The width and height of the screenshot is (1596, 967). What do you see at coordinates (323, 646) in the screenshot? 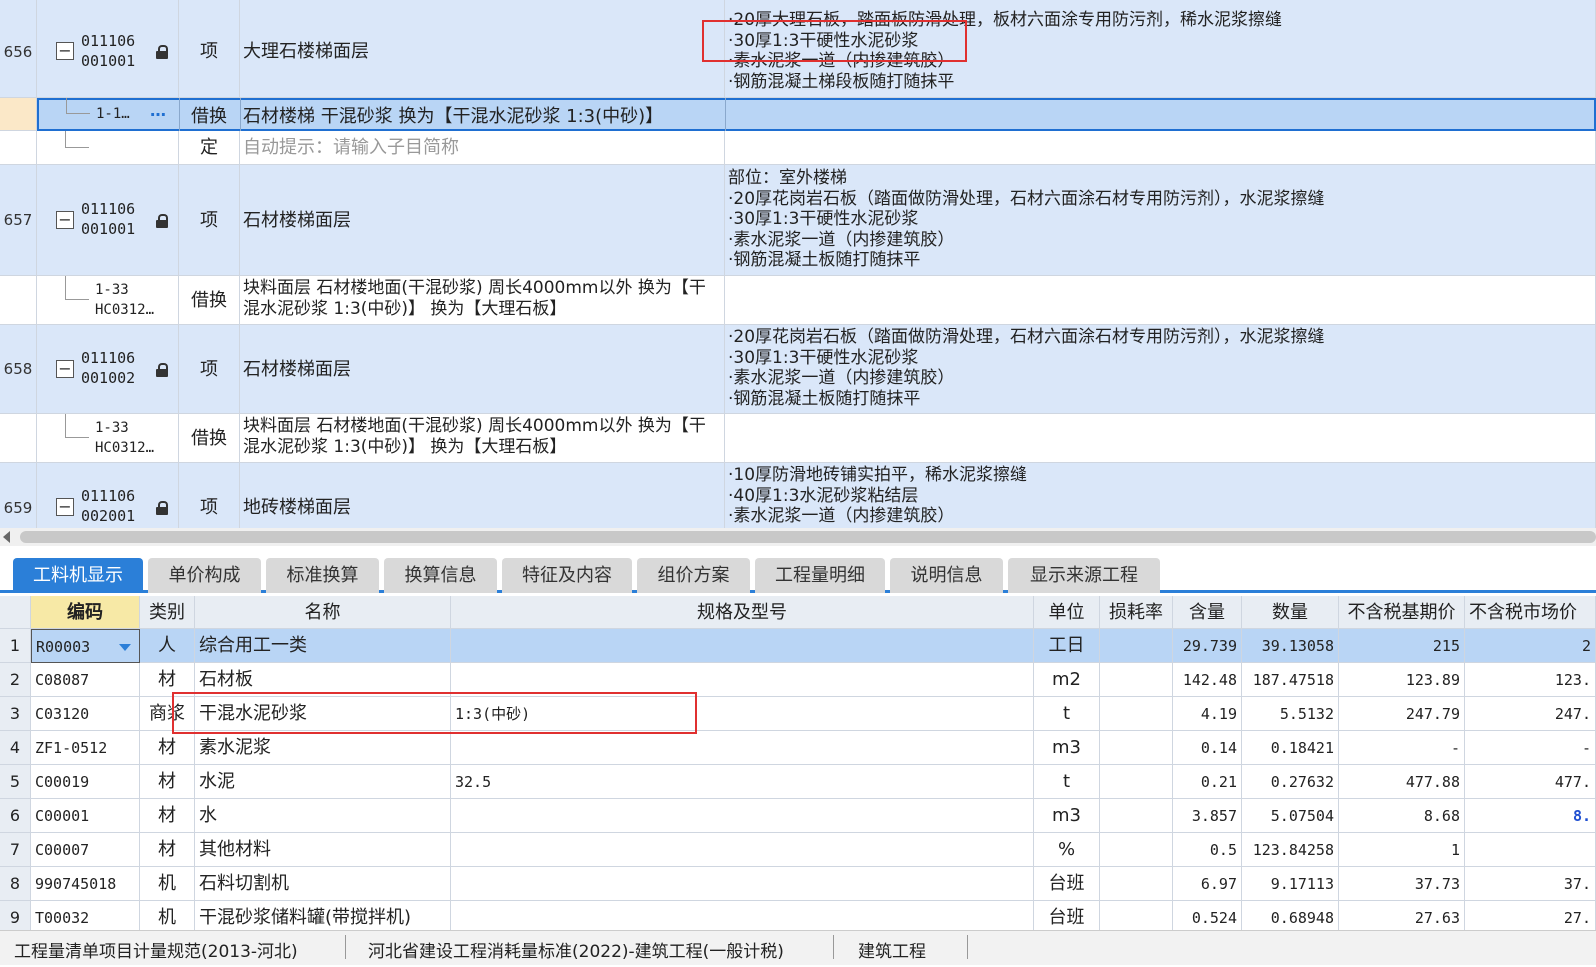
I see `cell-name: 综合用工一类` at bounding box center [323, 646].